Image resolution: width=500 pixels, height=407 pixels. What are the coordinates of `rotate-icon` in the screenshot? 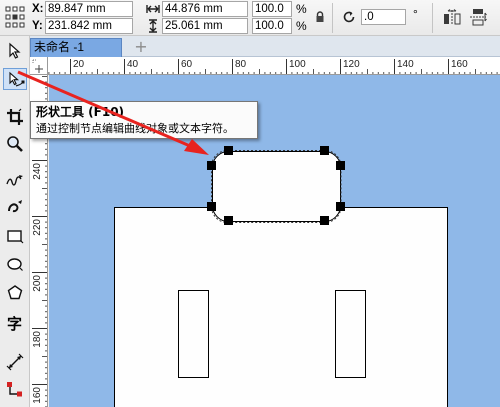 It's located at (349, 17).